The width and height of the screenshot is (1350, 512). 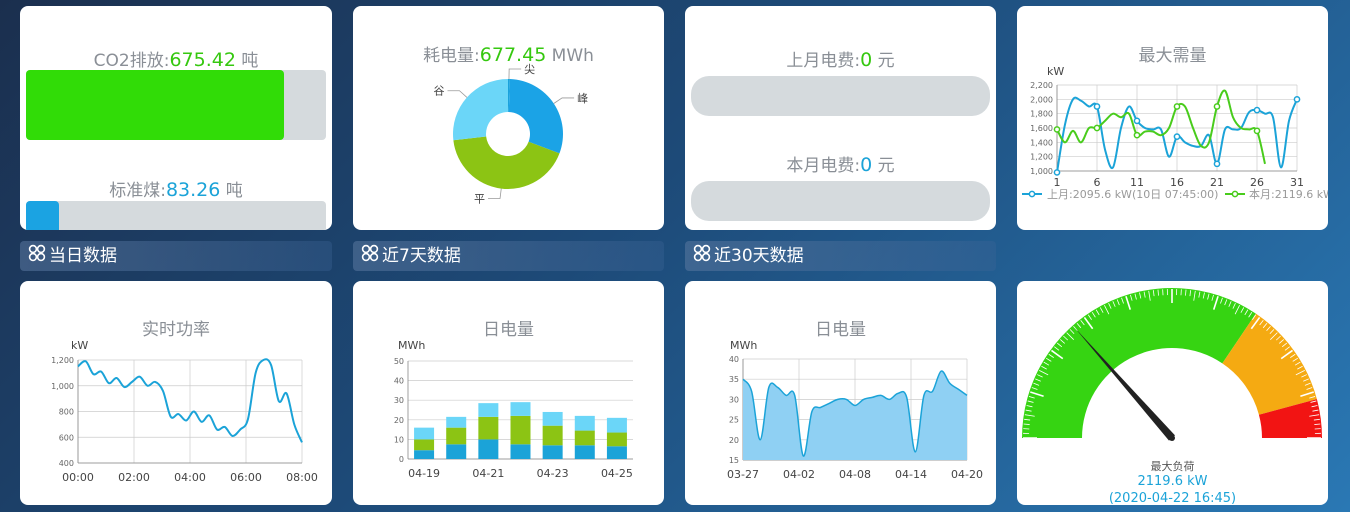 What do you see at coordinates (176, 215) in the screenshot?
I see `coal-bar` at bounding box center [176, 215].